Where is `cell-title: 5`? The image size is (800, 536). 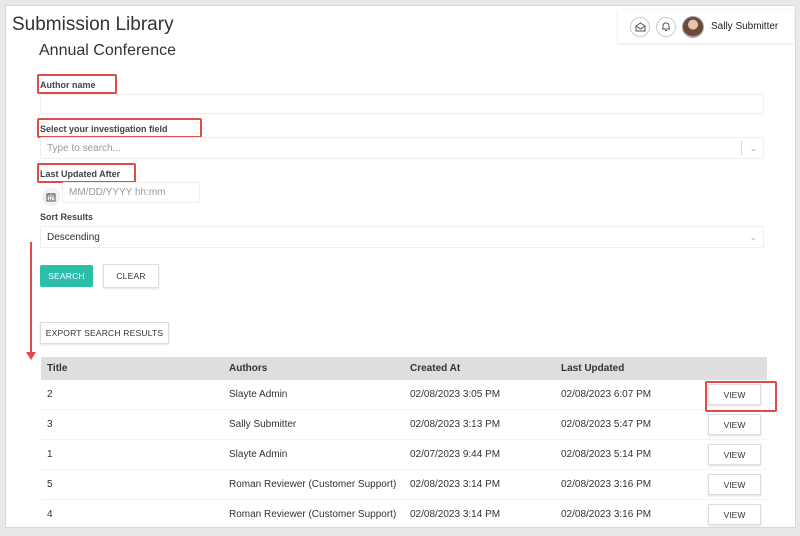
cell-title: 5 is located at coordinates (50, 484).